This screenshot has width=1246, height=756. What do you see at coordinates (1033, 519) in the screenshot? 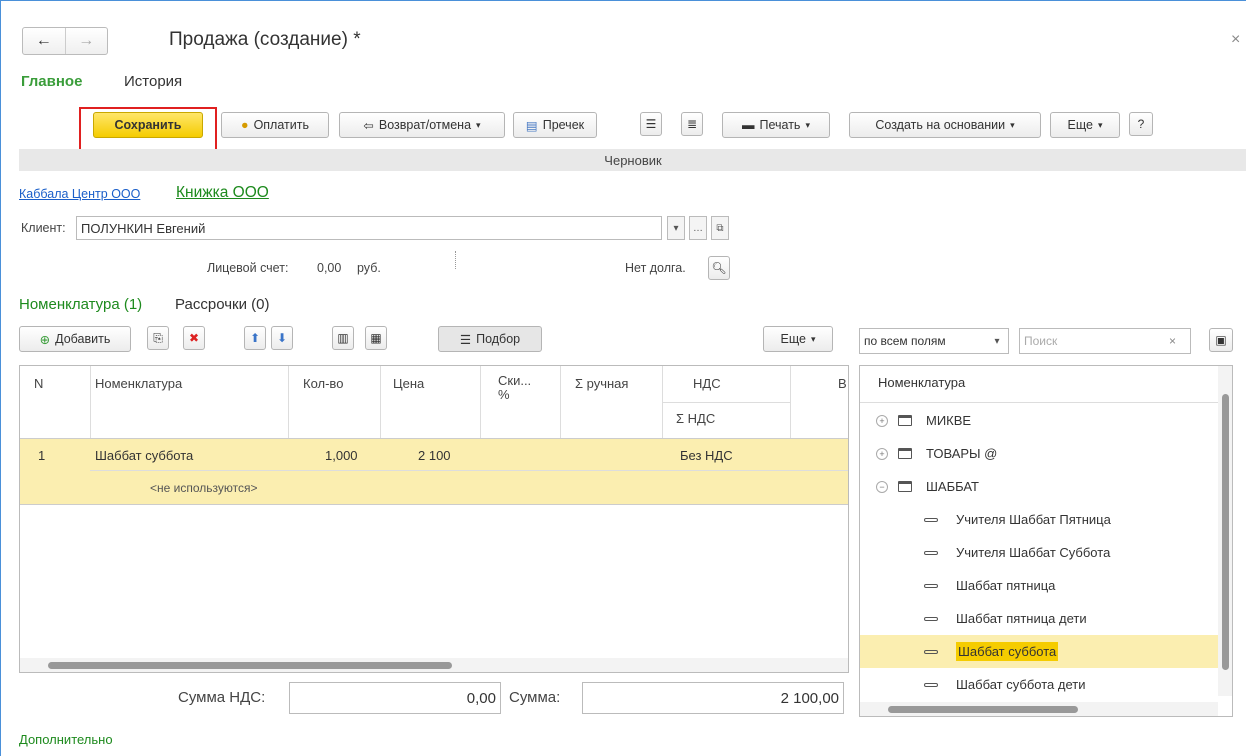
I see `tree-item-label: Учителя Шаббат Пятница` at bounding box center [1033, 519].